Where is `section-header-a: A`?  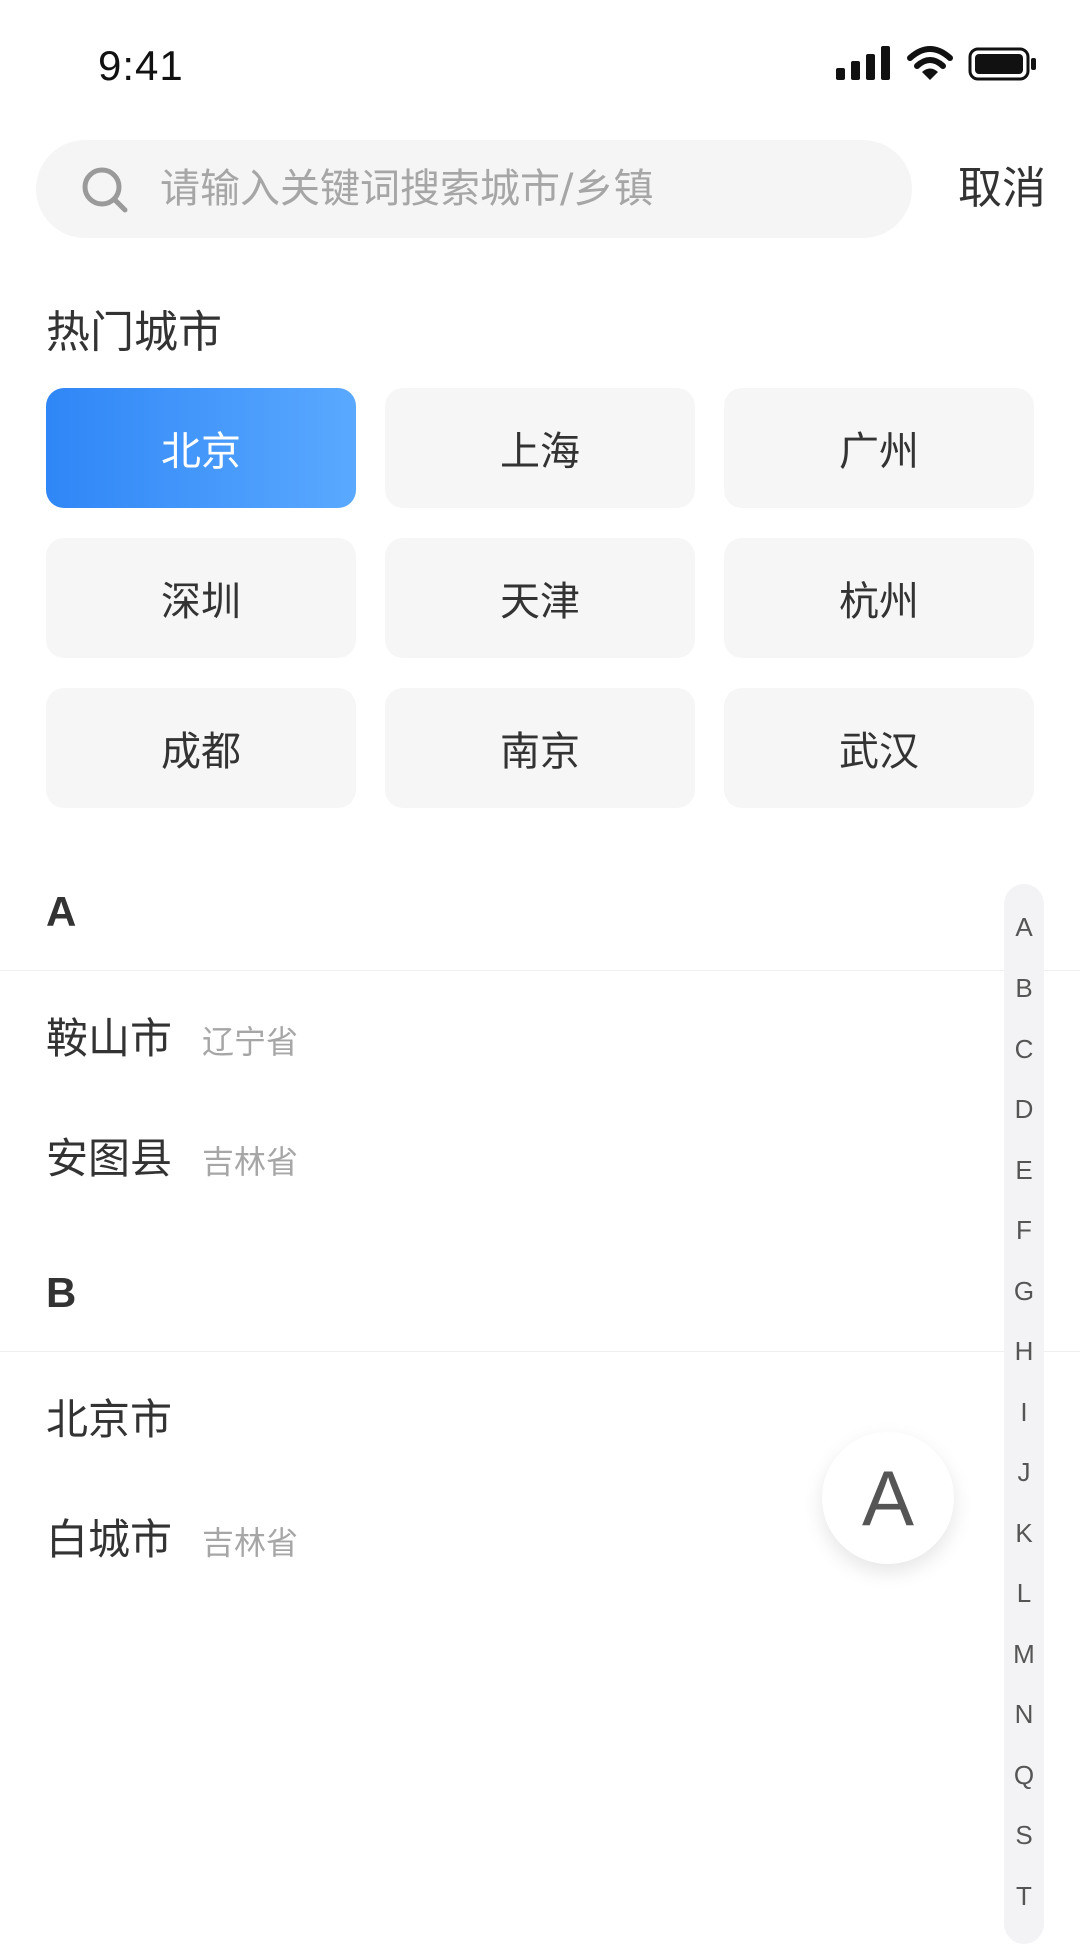
section-header-a: A is located at coordinates (540, 915).